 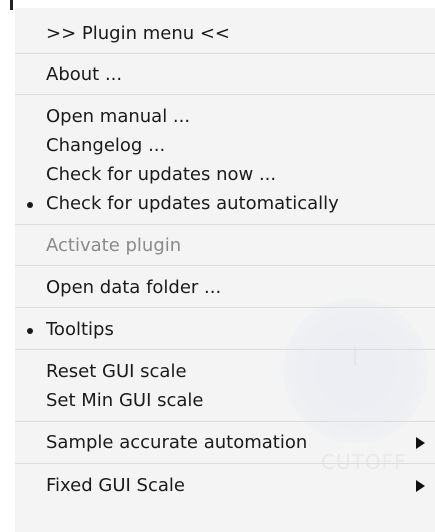 I want to click on menu-item-fixed-gui-scale: Fixed GUI Scale, so click(x=225, y=486).